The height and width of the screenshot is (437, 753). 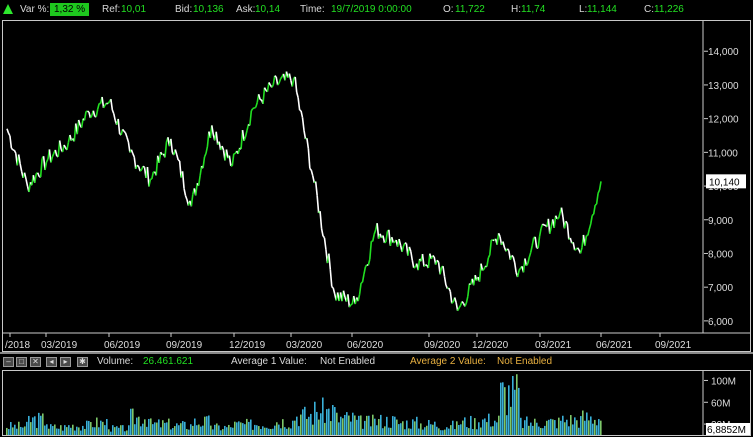 I want to click on avg1-value: Not Enabled, so click(x=348, y=361).